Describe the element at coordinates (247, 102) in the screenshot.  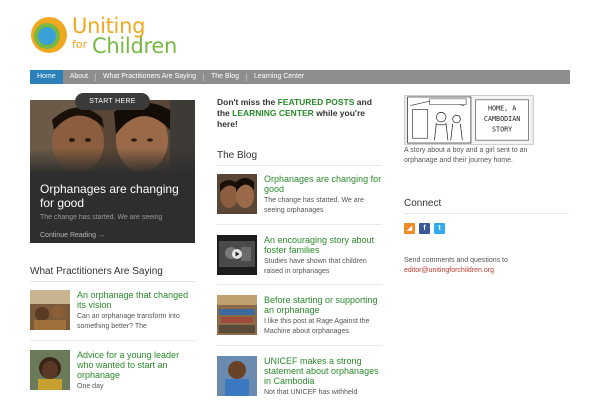
I see `promo-text-part: Don't miss the` at that location.